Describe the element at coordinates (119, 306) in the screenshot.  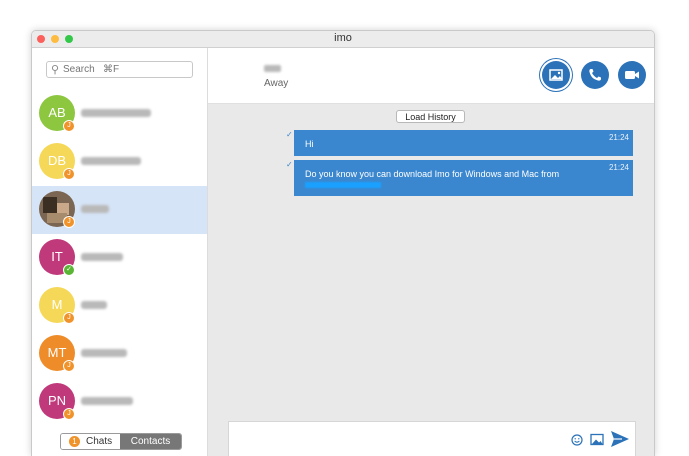
I see `contact-item: M J` at that location.